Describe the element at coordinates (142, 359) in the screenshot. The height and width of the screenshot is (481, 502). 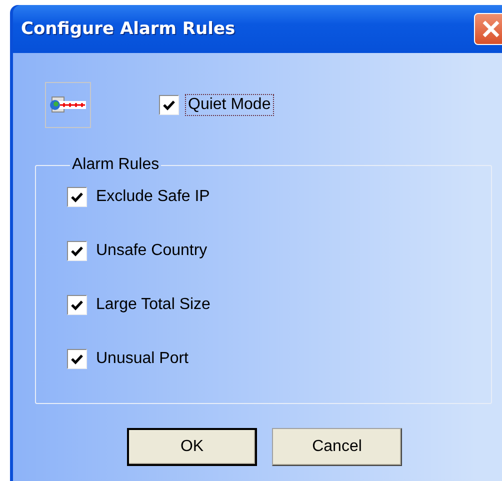
I see `checkbox-label: Unusual Port` at that location.